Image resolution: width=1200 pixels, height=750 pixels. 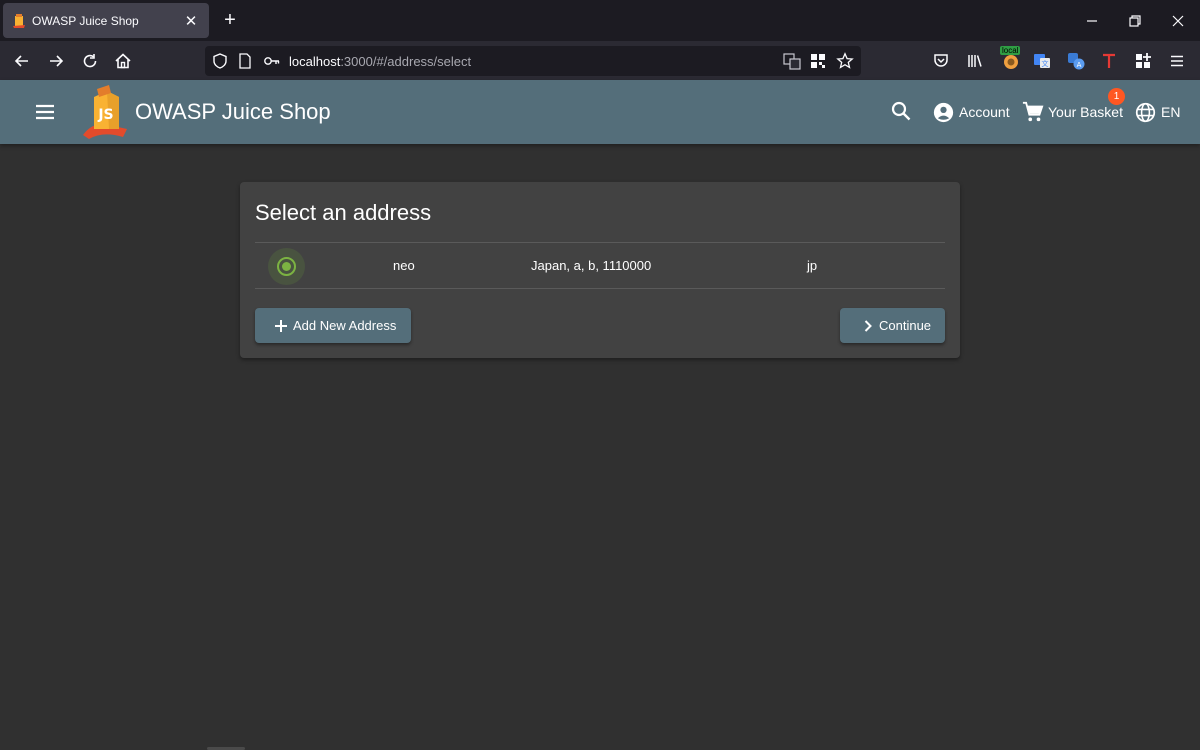 I want to click on browser-tab: OWASP Juice Shop ✕, so click(x=106, y=20).